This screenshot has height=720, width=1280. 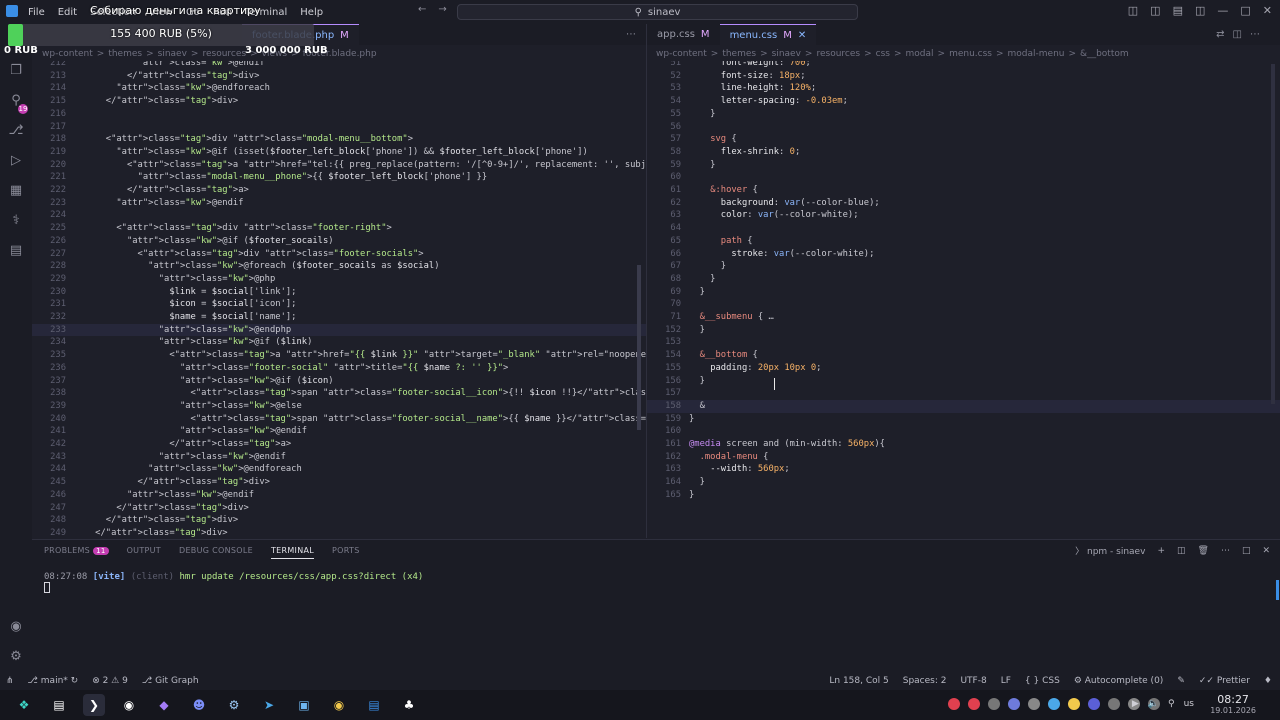 I want to click on play-icon: ▶, so click(x=1135, y=704).